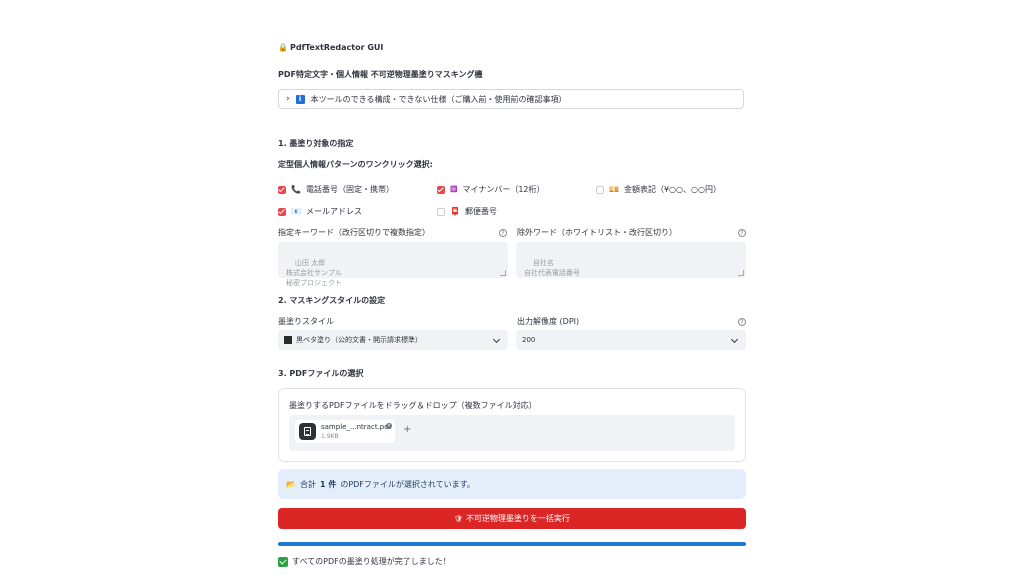  I want to click on spec-expander: › i 本ツールのできる構成・できない仕様（ご購入前・使用前の確認事項）, so click(511, 99).